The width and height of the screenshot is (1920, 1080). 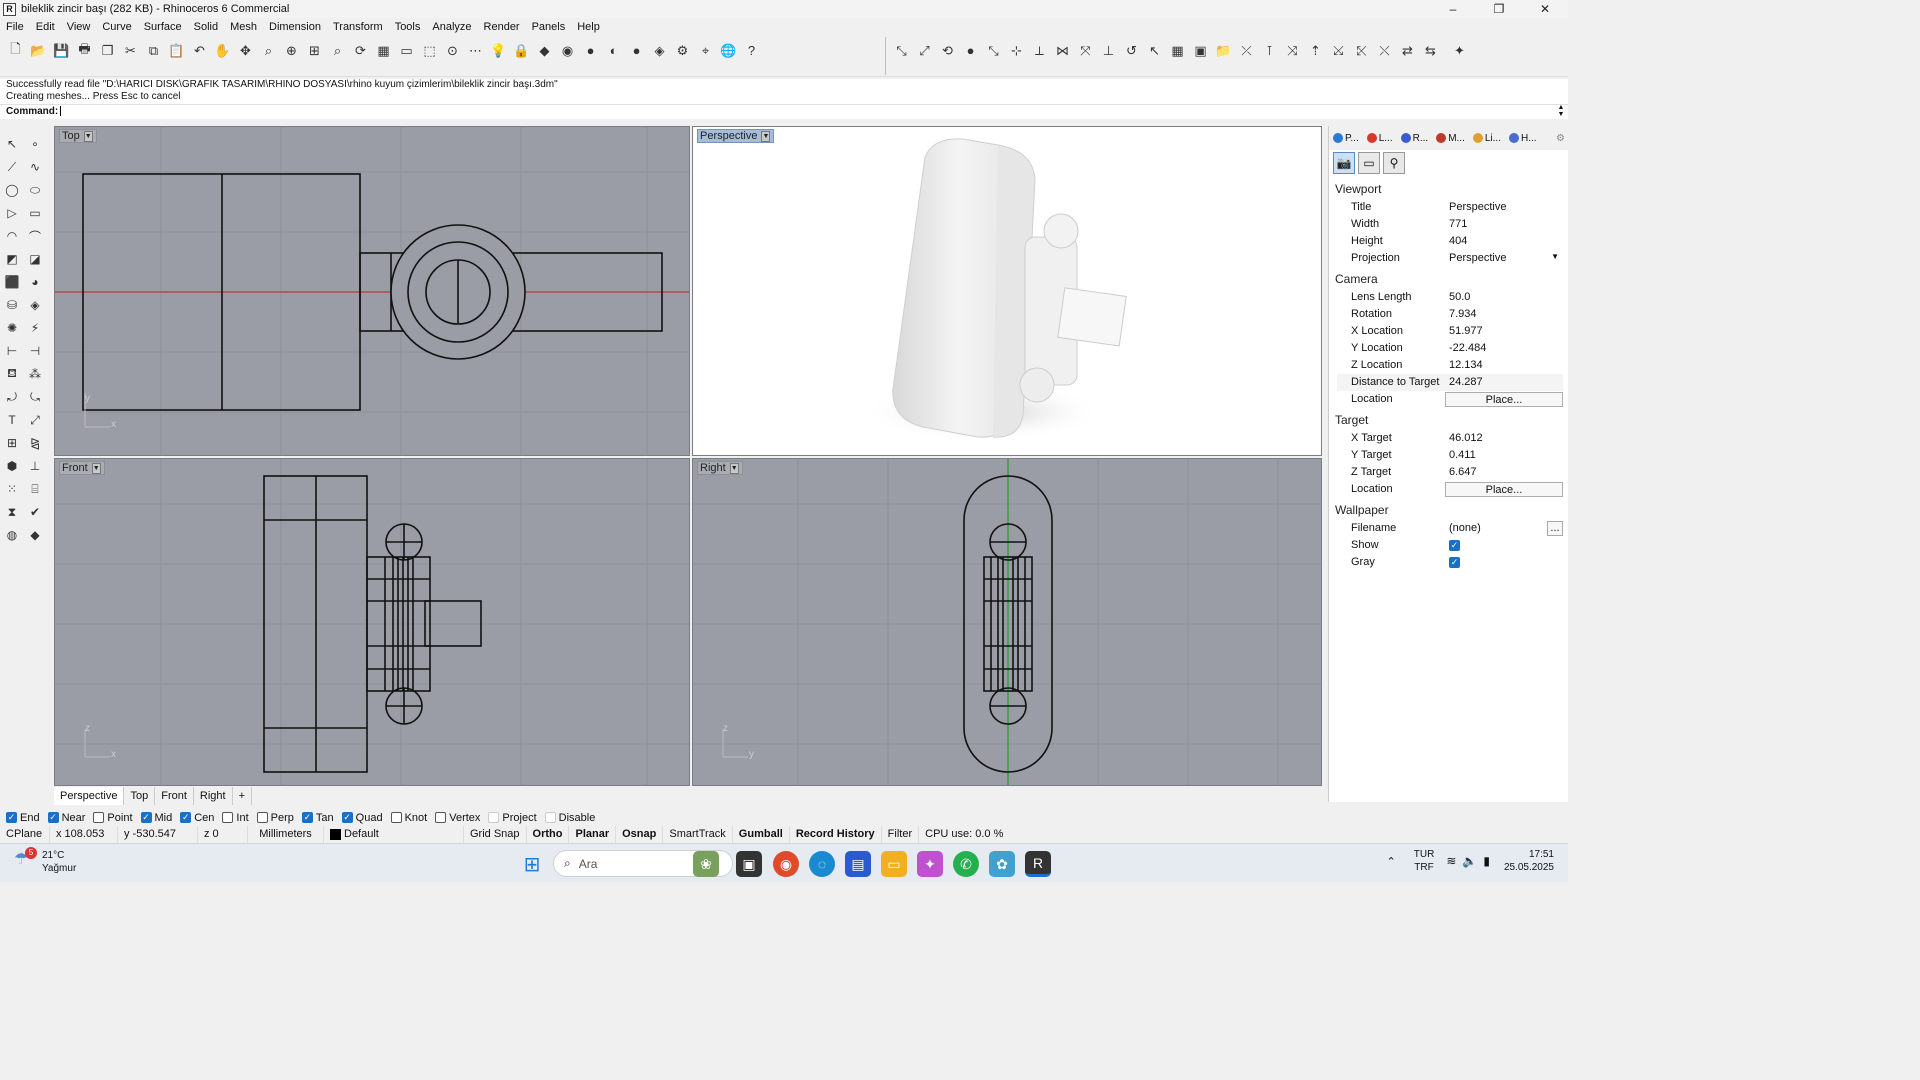 I want to click on transform-tool-11-icon: ↺, so click(x=1131, y=50).